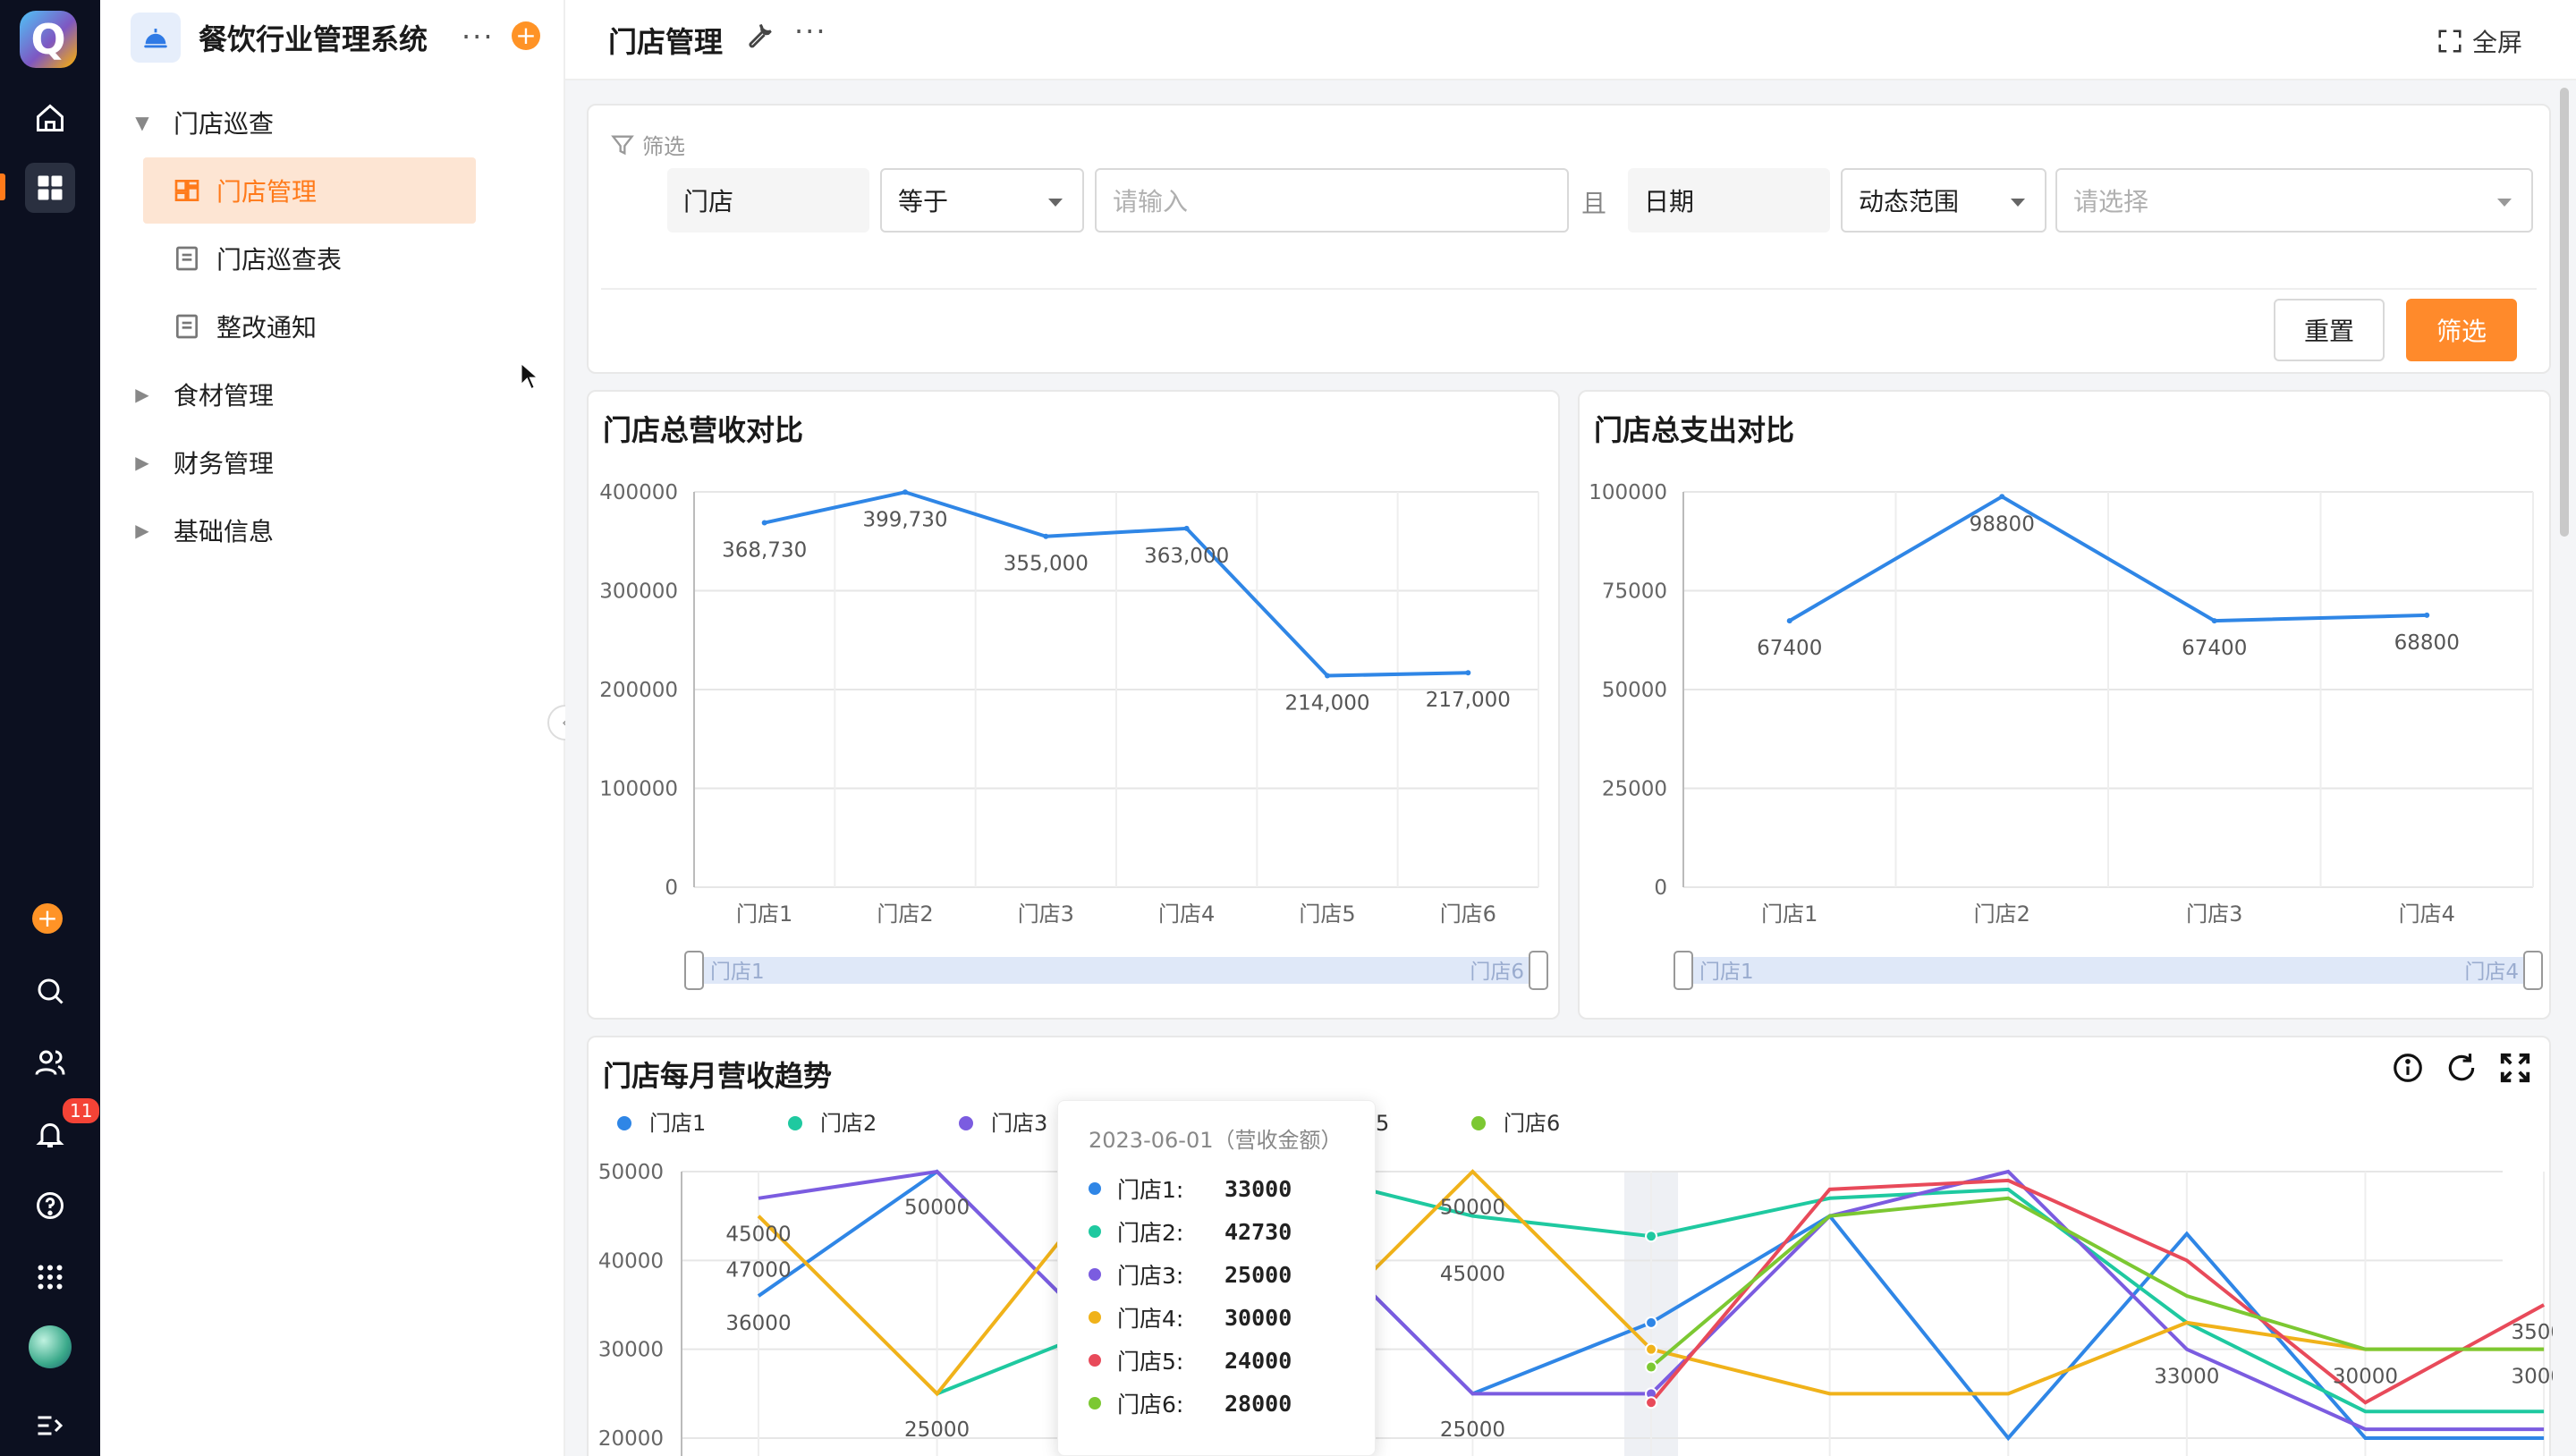  Describe the element at coordinates (2479, 41) in the screenshot. I see `fullscreen-button: 全屏` at that location.